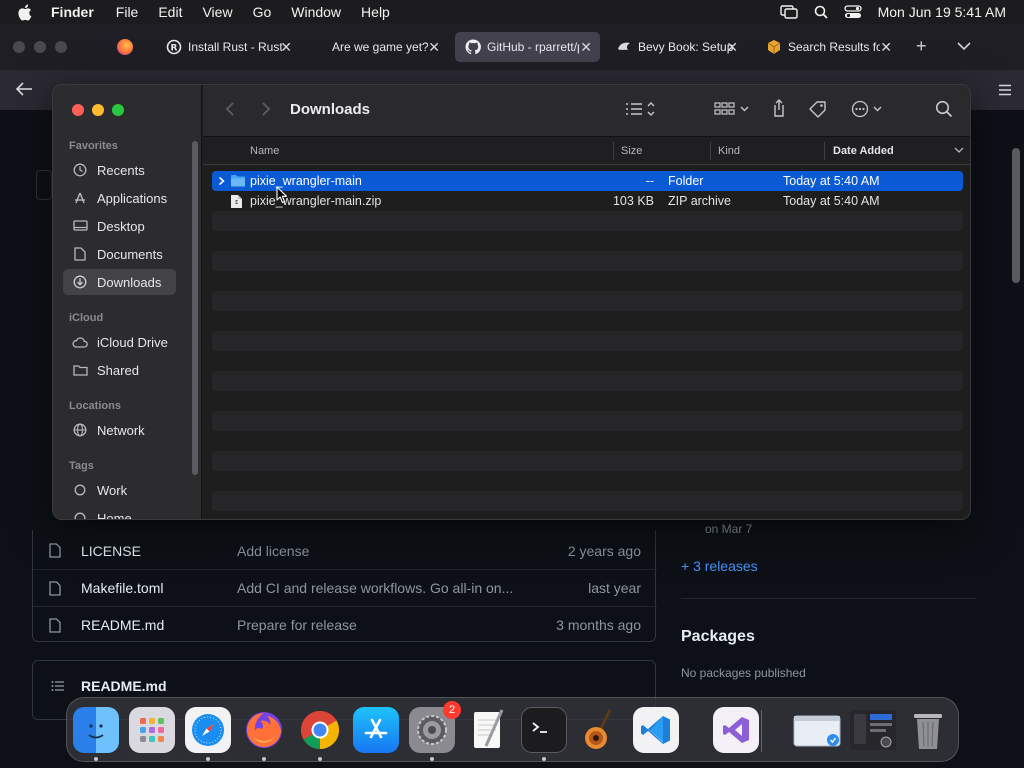  Describe the element at coordinates (40, 47) in the screenshot. I see `browser-window-controls` at that location.